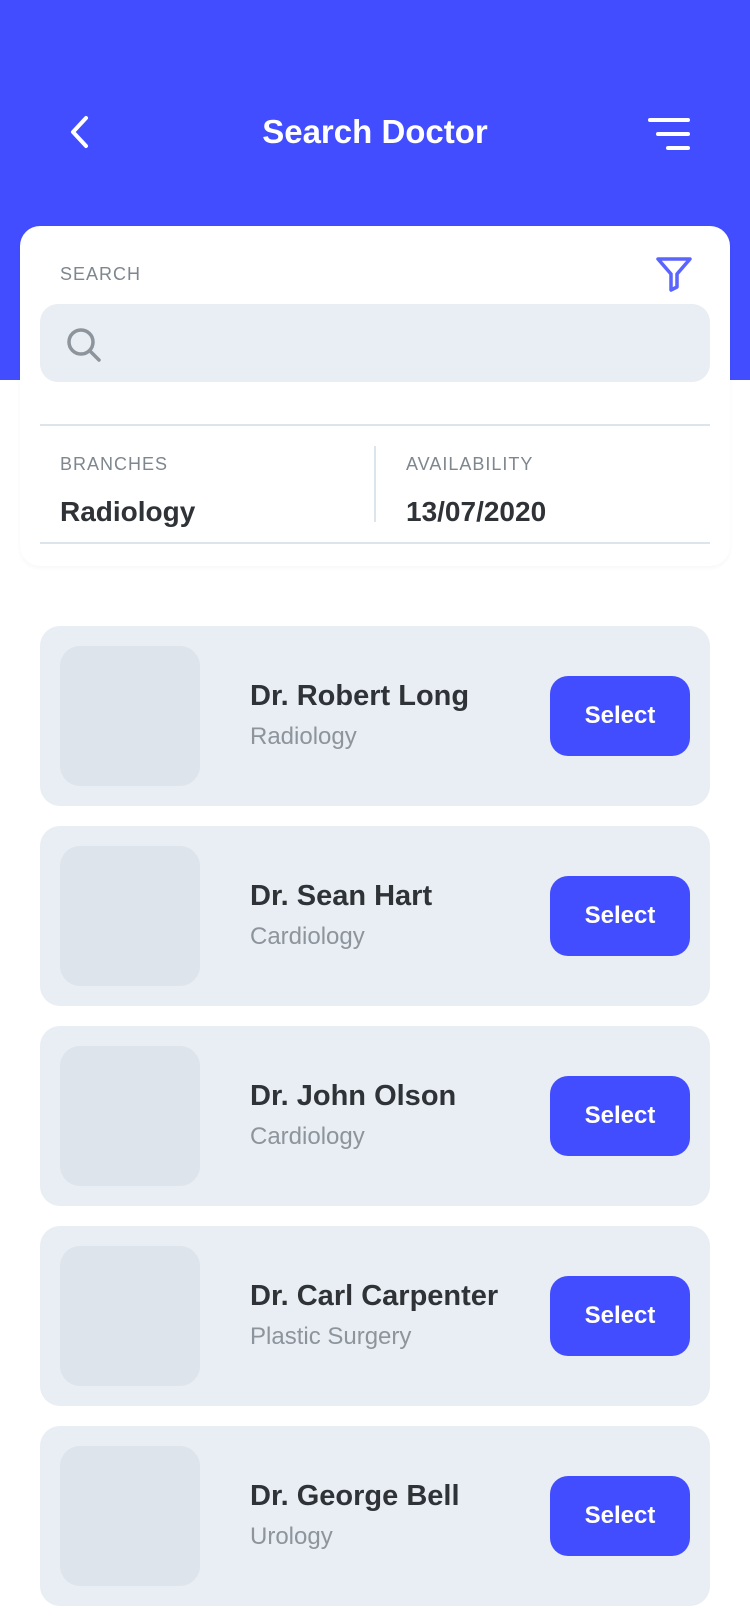 The image size is (750, 1624). What do you see at coordinates (331, 1336) in the screenshot?
I see `doctor-specialty: Plastic Surgery` at bounding box center [331, 1336].